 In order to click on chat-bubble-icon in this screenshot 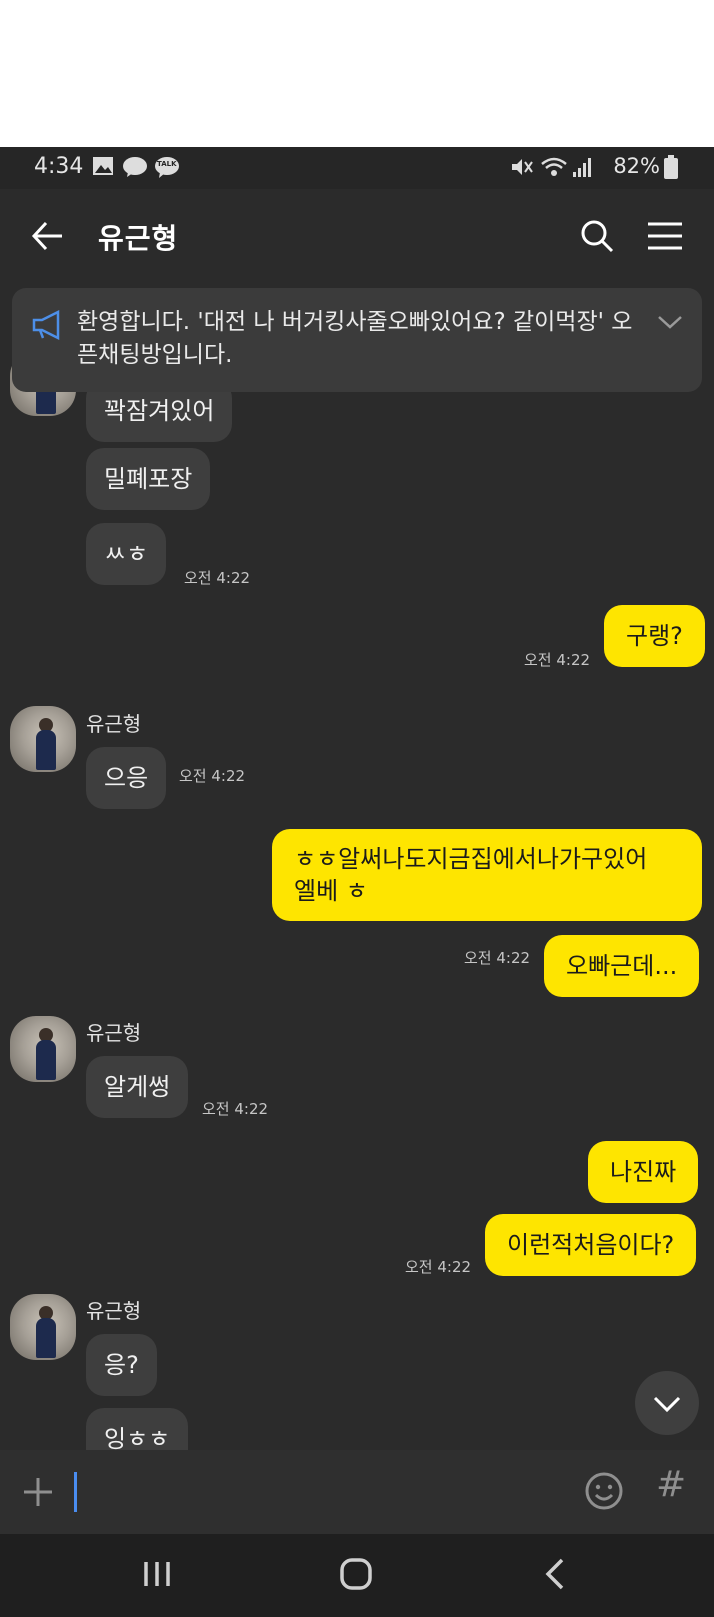, I will do `click(135, 169)`.